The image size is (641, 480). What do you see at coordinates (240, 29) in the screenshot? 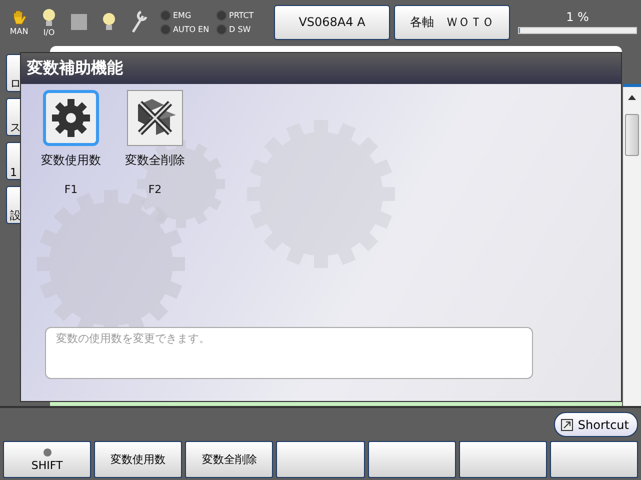
I see `indicator-label: D SW` at bounding box center [240, 29].